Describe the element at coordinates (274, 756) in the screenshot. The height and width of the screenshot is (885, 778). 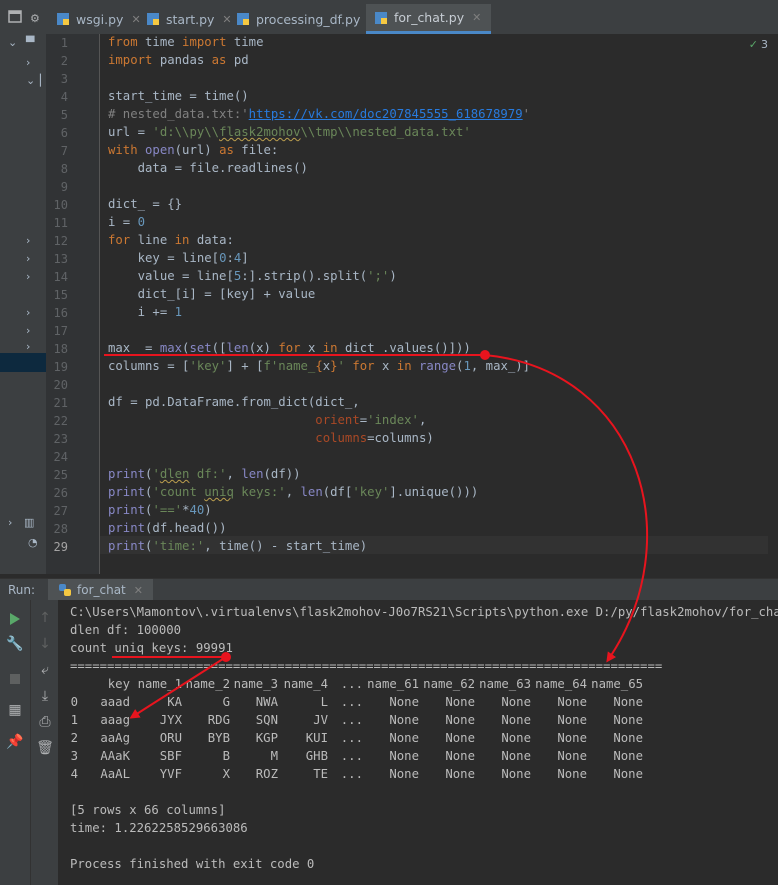
I see `table-cell: M` at that location.